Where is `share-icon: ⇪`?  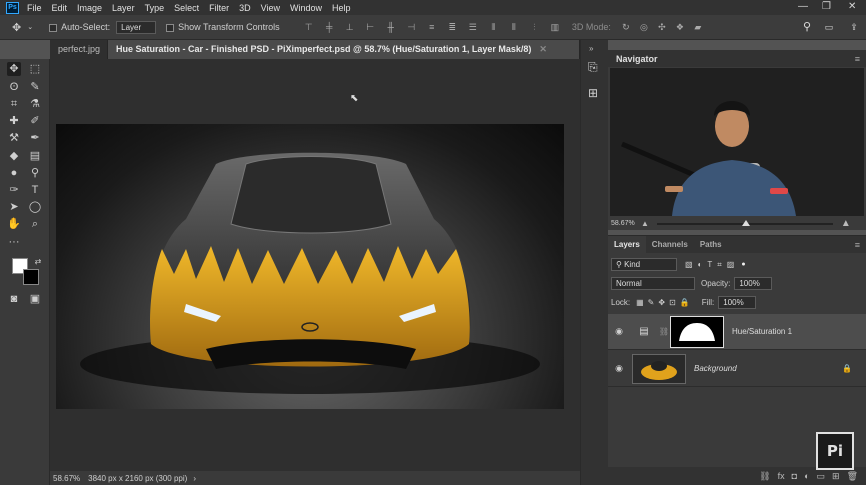 share-icon: ⇪ is located at coordinates (854, 27).